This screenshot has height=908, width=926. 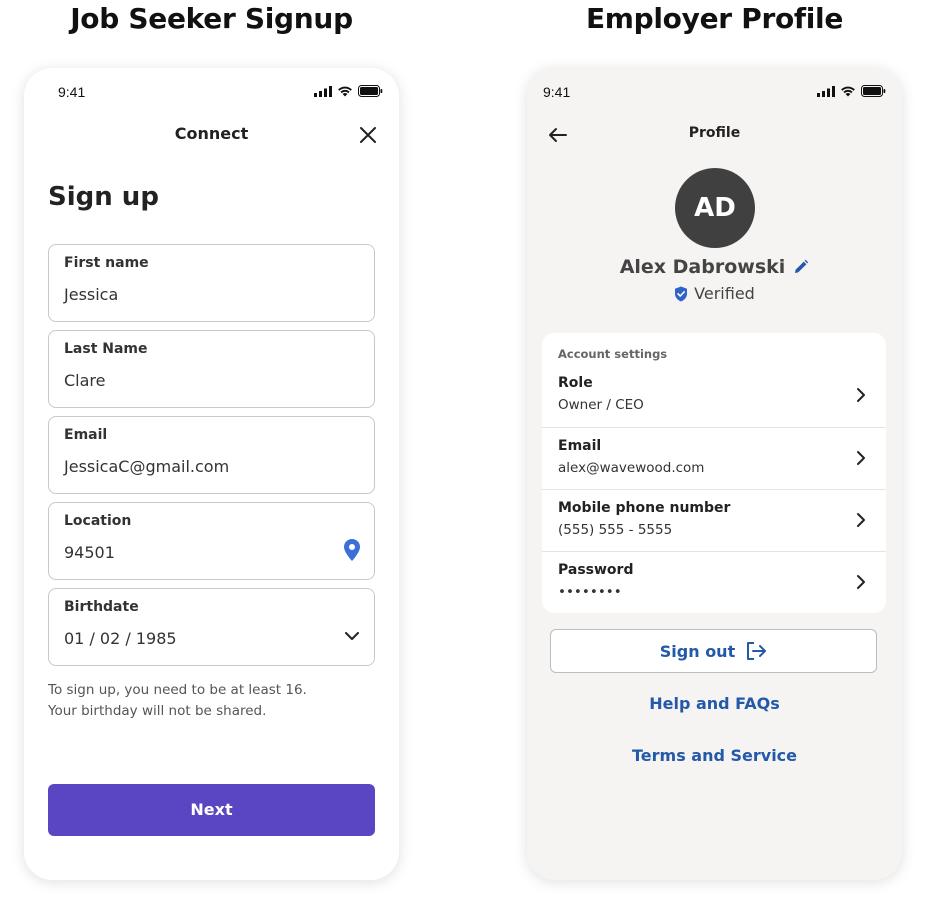 What do you see at coordinates (714, 582) in the screenshot?
I see `settings-row-password: Password ••••••••` at bounding box center [714, 582].